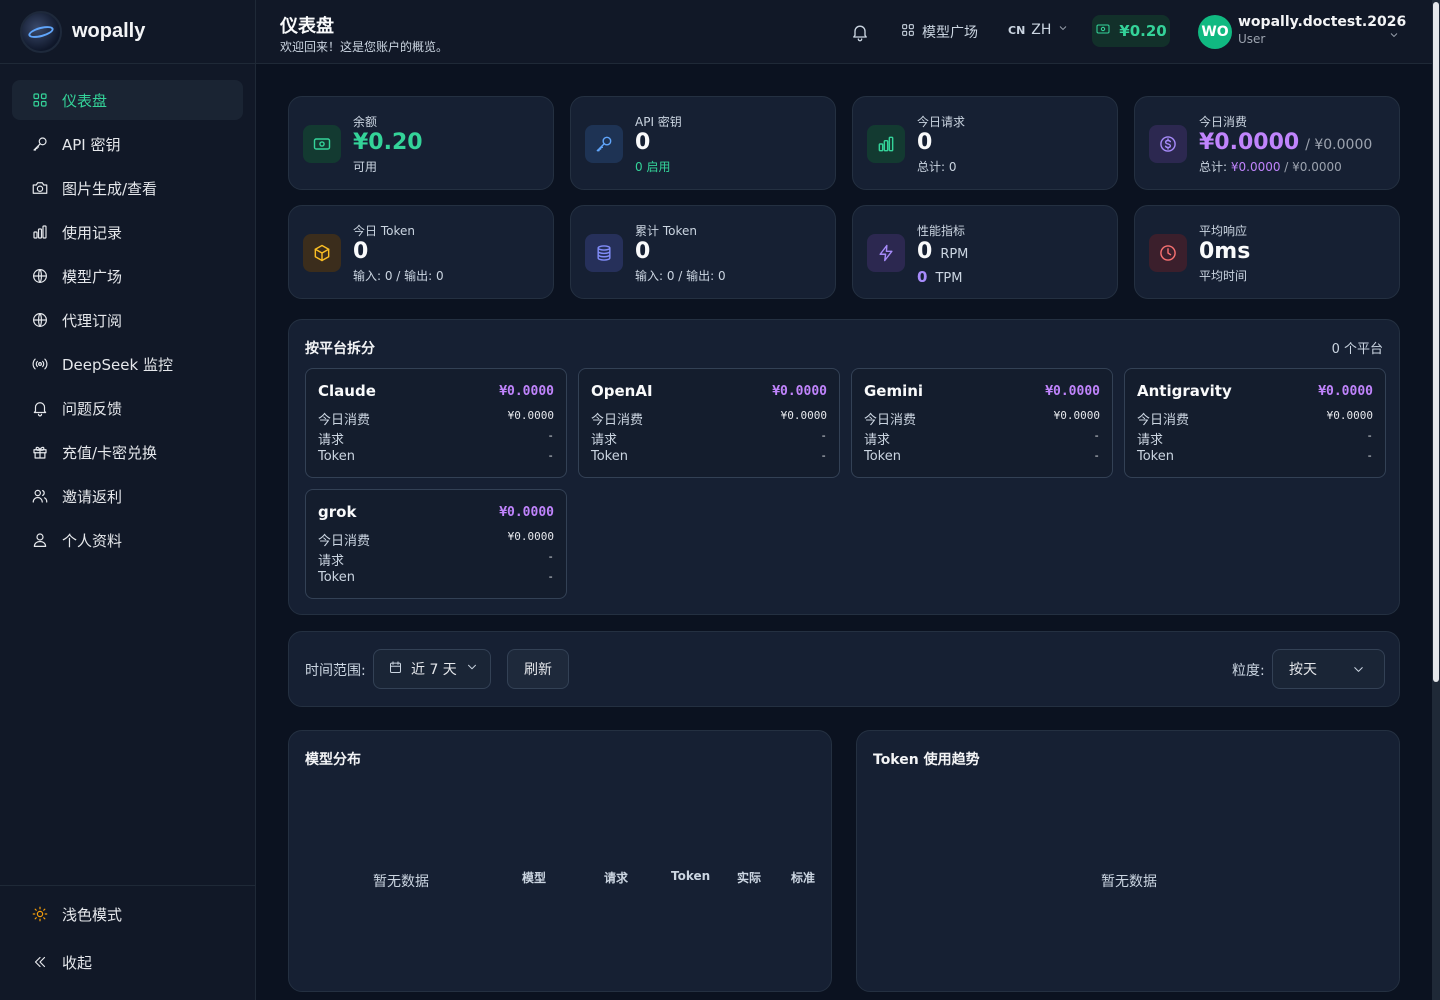 This screenshot has width=1440, height=1000. I want to click on empty-state: 暂无数据, so click(1129, 882).